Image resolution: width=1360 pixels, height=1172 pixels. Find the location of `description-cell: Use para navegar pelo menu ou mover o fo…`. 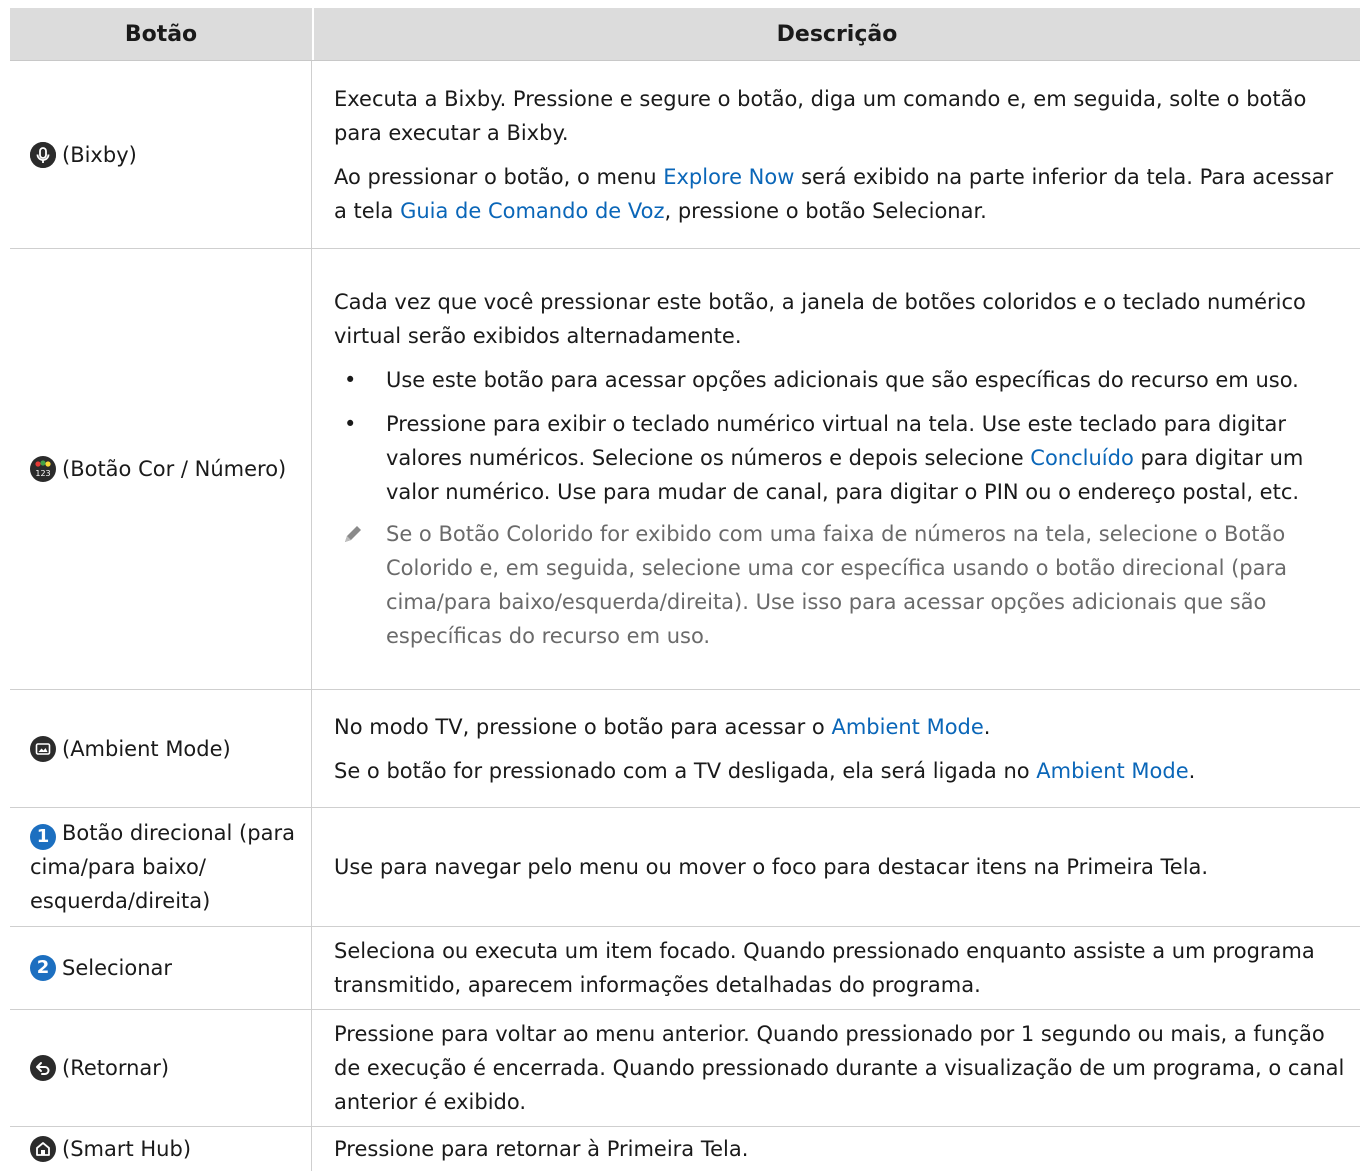

description-cell: Use para navegar pelo menu ou mover o fo… is located at coordinates (836, 867).